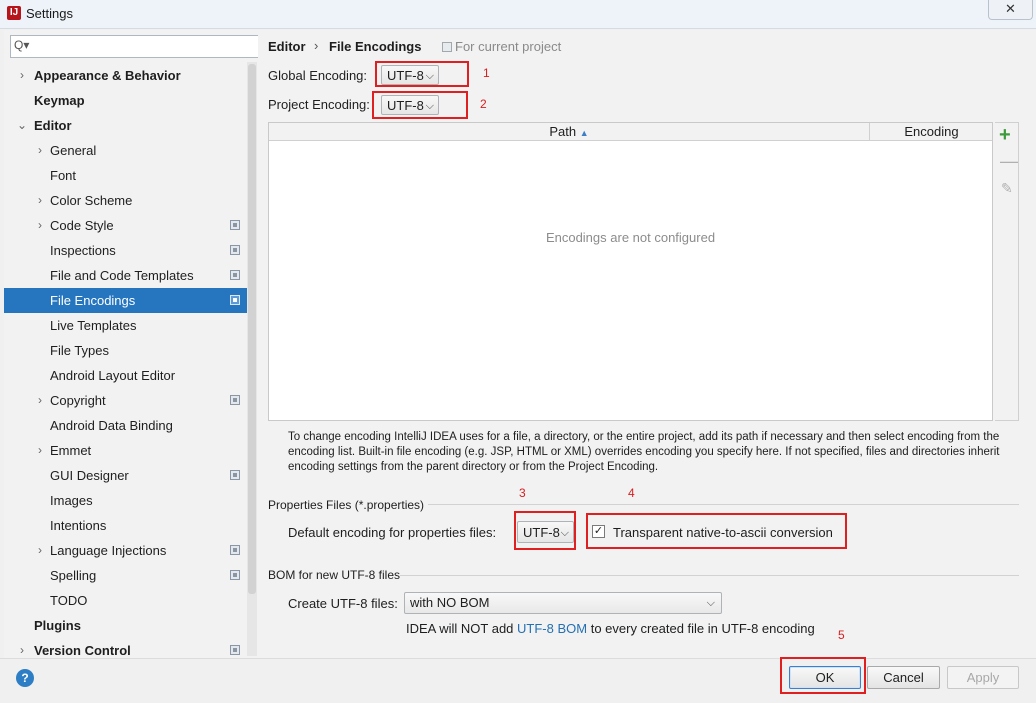  I want to click on sort-ascending-icon: ▲, so click(584, 133).